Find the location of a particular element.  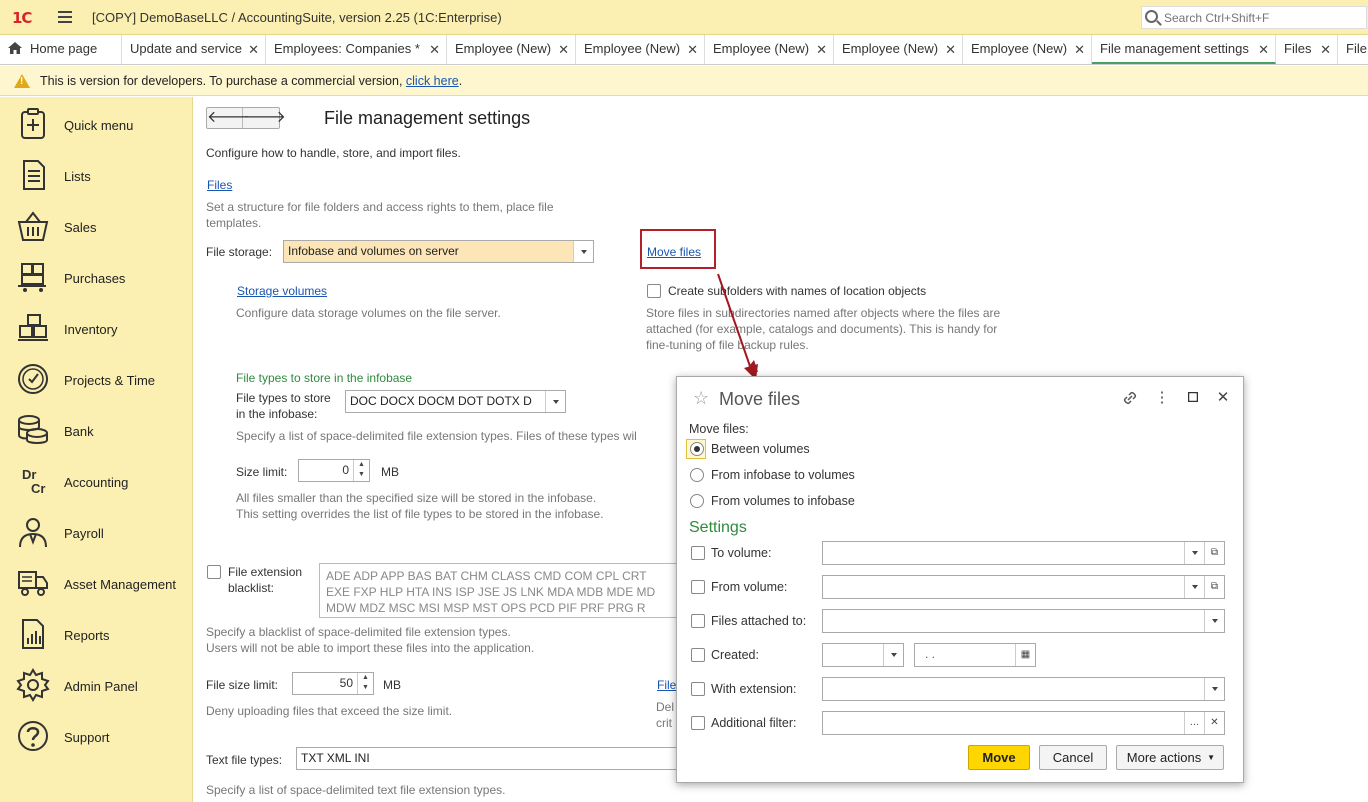

sidebar-item-projects-time: Projects & Time is located at coordinates (96, 378).